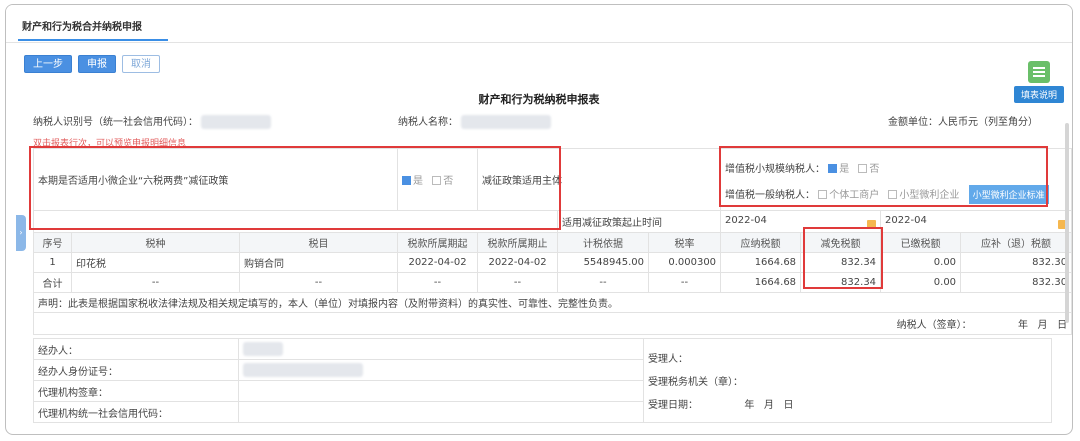 This screenshot has width=1080, height=441. Describe the element at coordinates (1008, 194) in the screenshot. I see `micro-standard-button: 小型微利企业标准` at that location.